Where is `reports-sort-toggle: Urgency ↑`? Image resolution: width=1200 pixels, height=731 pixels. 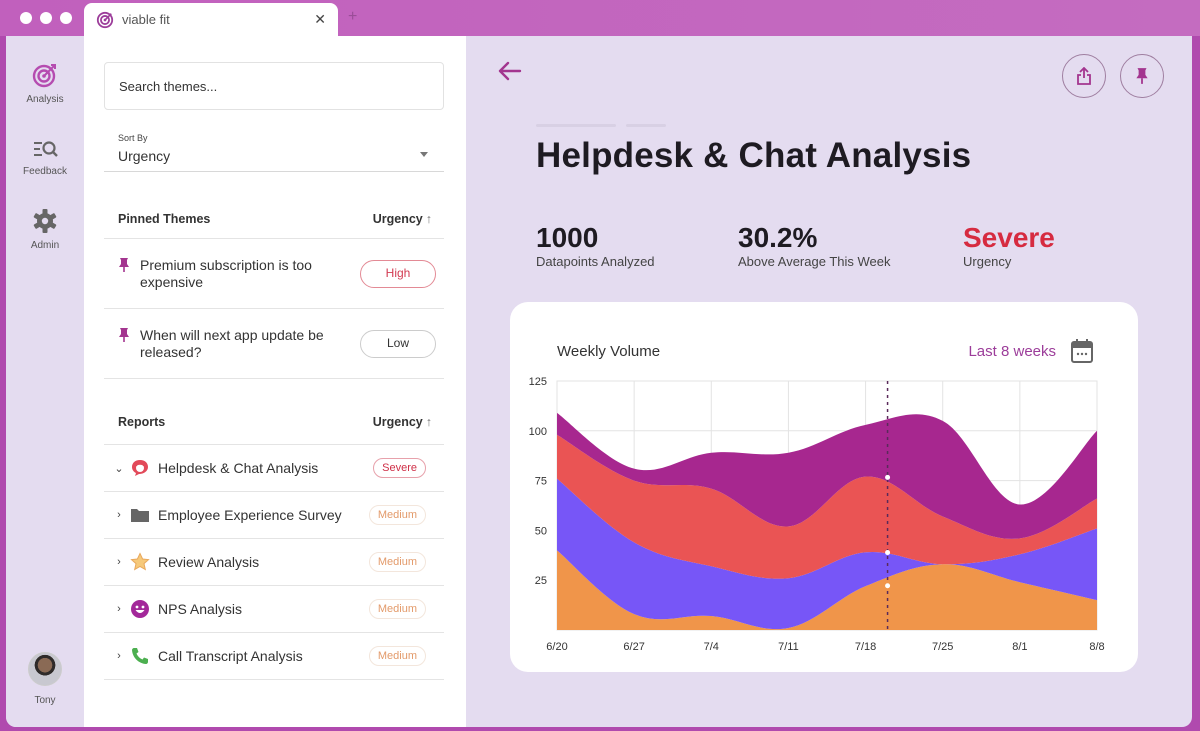
reports-sort-toggle: Urgency ↑ is located at coordinates (402, 422).